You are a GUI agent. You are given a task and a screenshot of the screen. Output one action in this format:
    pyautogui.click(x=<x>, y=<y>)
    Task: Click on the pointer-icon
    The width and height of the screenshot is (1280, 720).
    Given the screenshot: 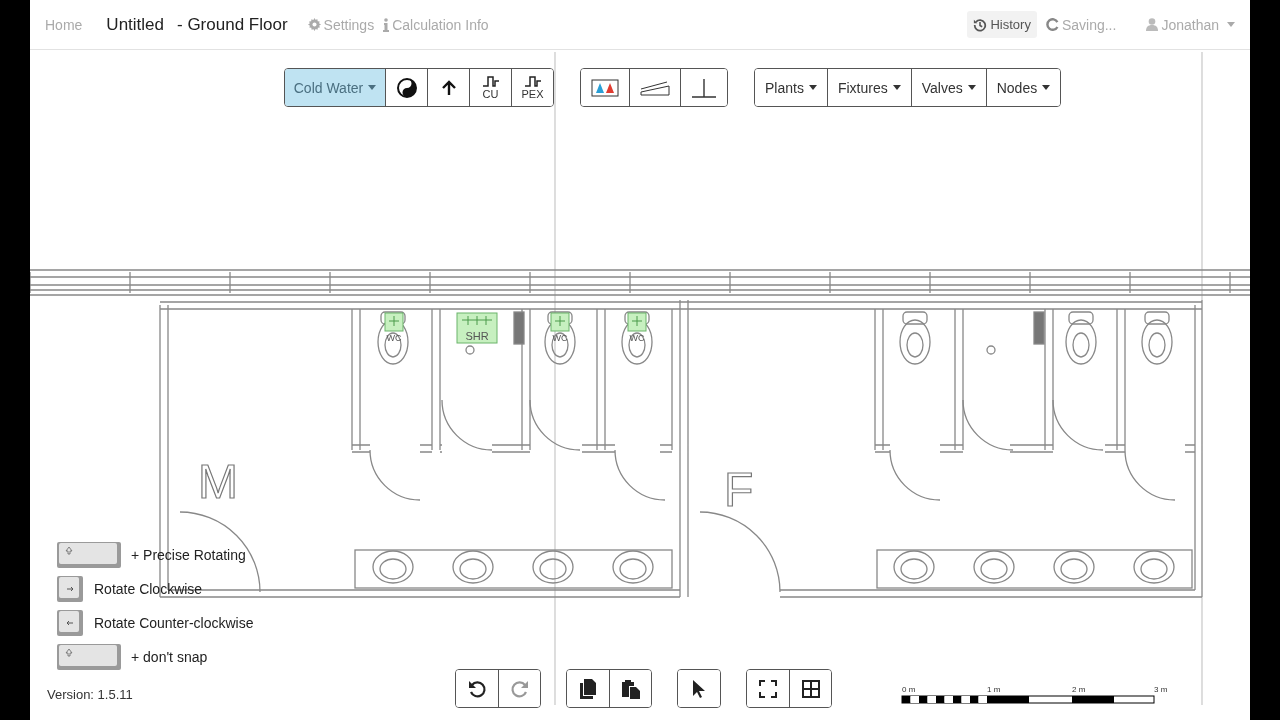 What is the action you would take?
    pyautogui.click(x=699, y=688)
    